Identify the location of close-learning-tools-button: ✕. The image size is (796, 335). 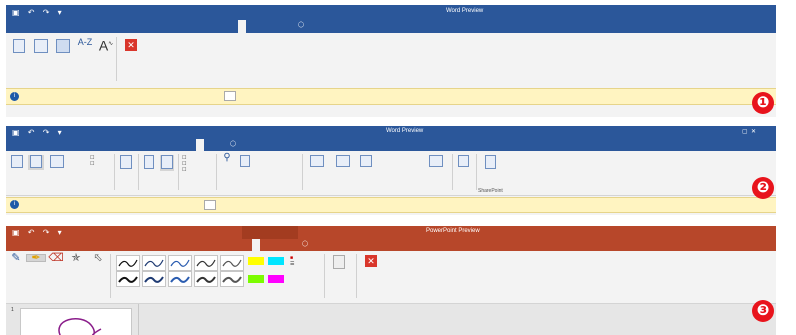
(131, 46).